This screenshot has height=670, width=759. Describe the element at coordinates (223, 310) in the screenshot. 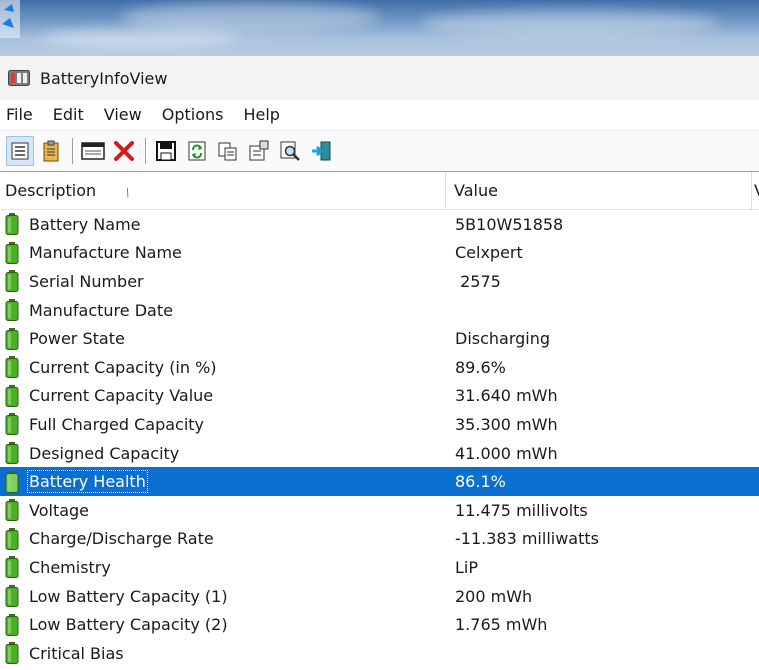

I see `row-description-cell: Manufacture Date` at that location.